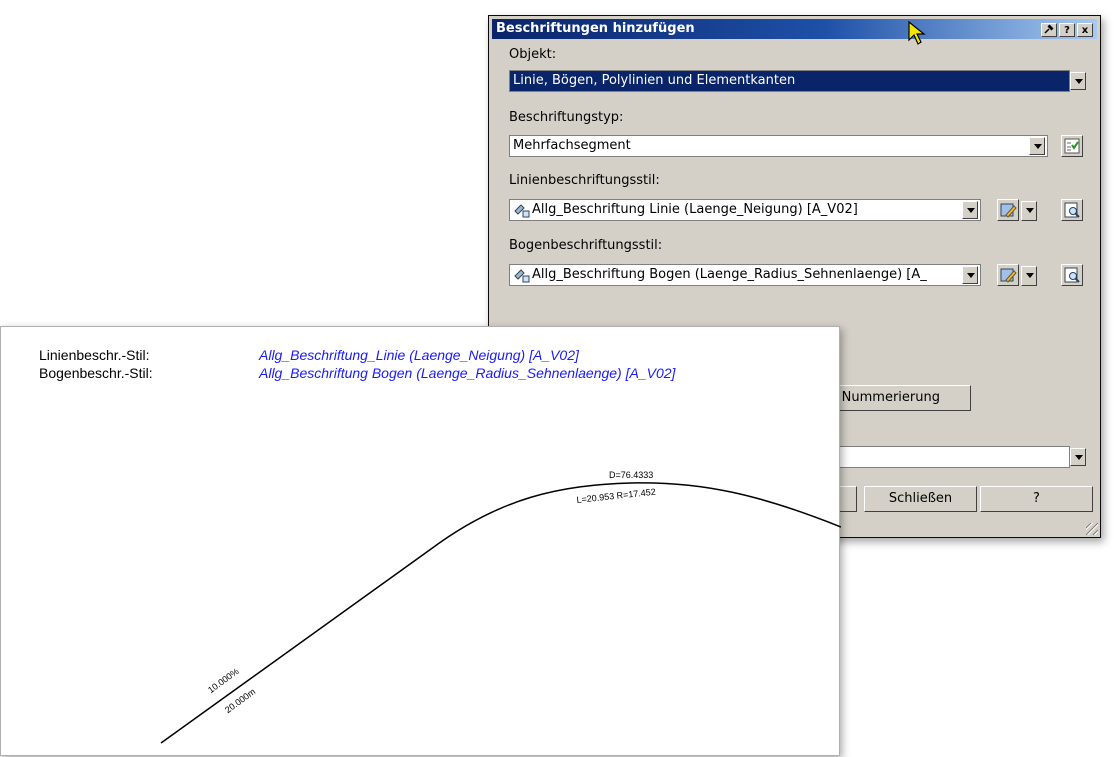 The height and width of the screenshot is (757, 1114). I want to click on bogen-preview-button, so click(1072, 275).